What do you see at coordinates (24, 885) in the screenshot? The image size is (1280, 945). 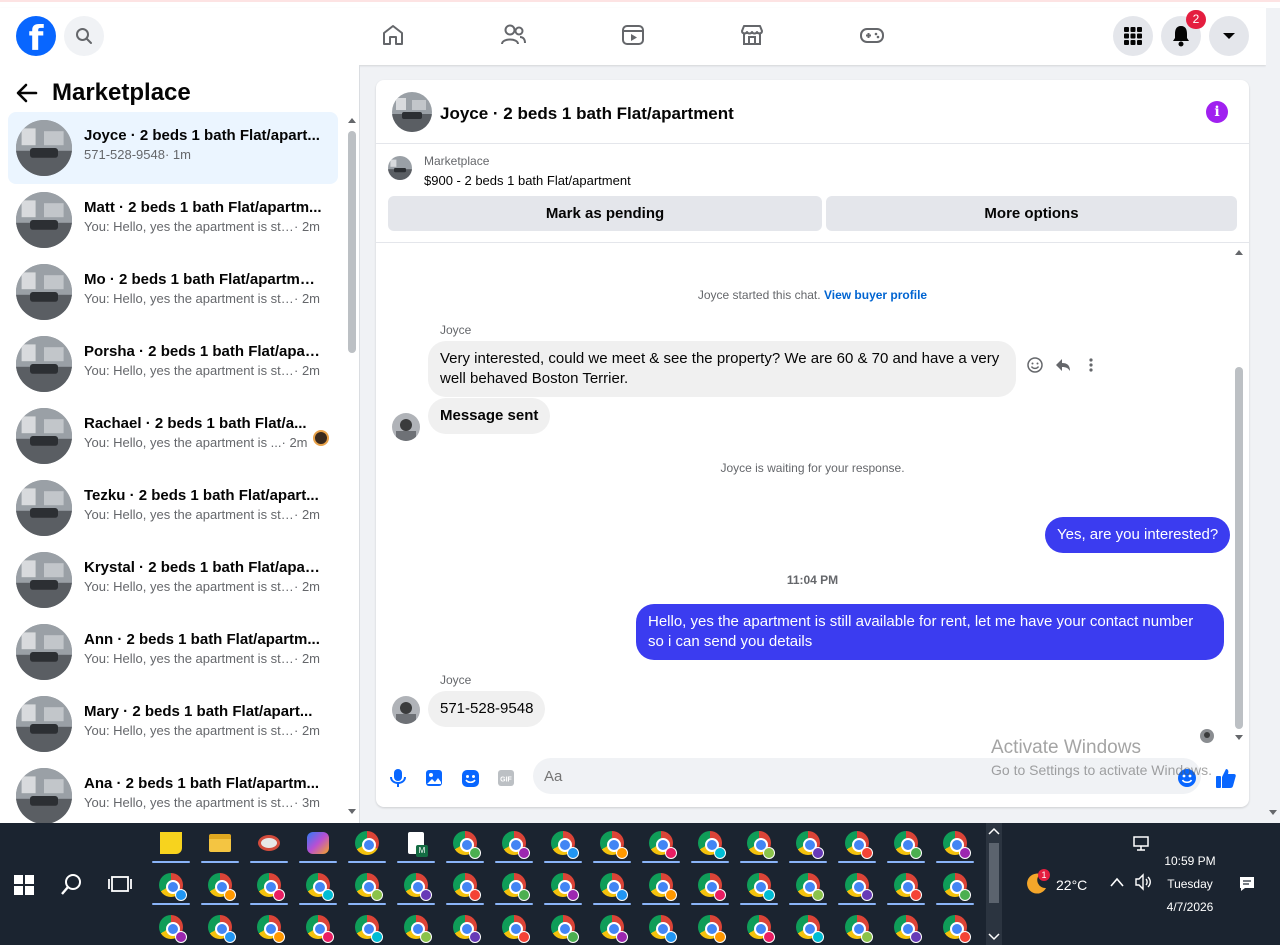 I see `windows-start-icon` at bounding box center [24, 885].